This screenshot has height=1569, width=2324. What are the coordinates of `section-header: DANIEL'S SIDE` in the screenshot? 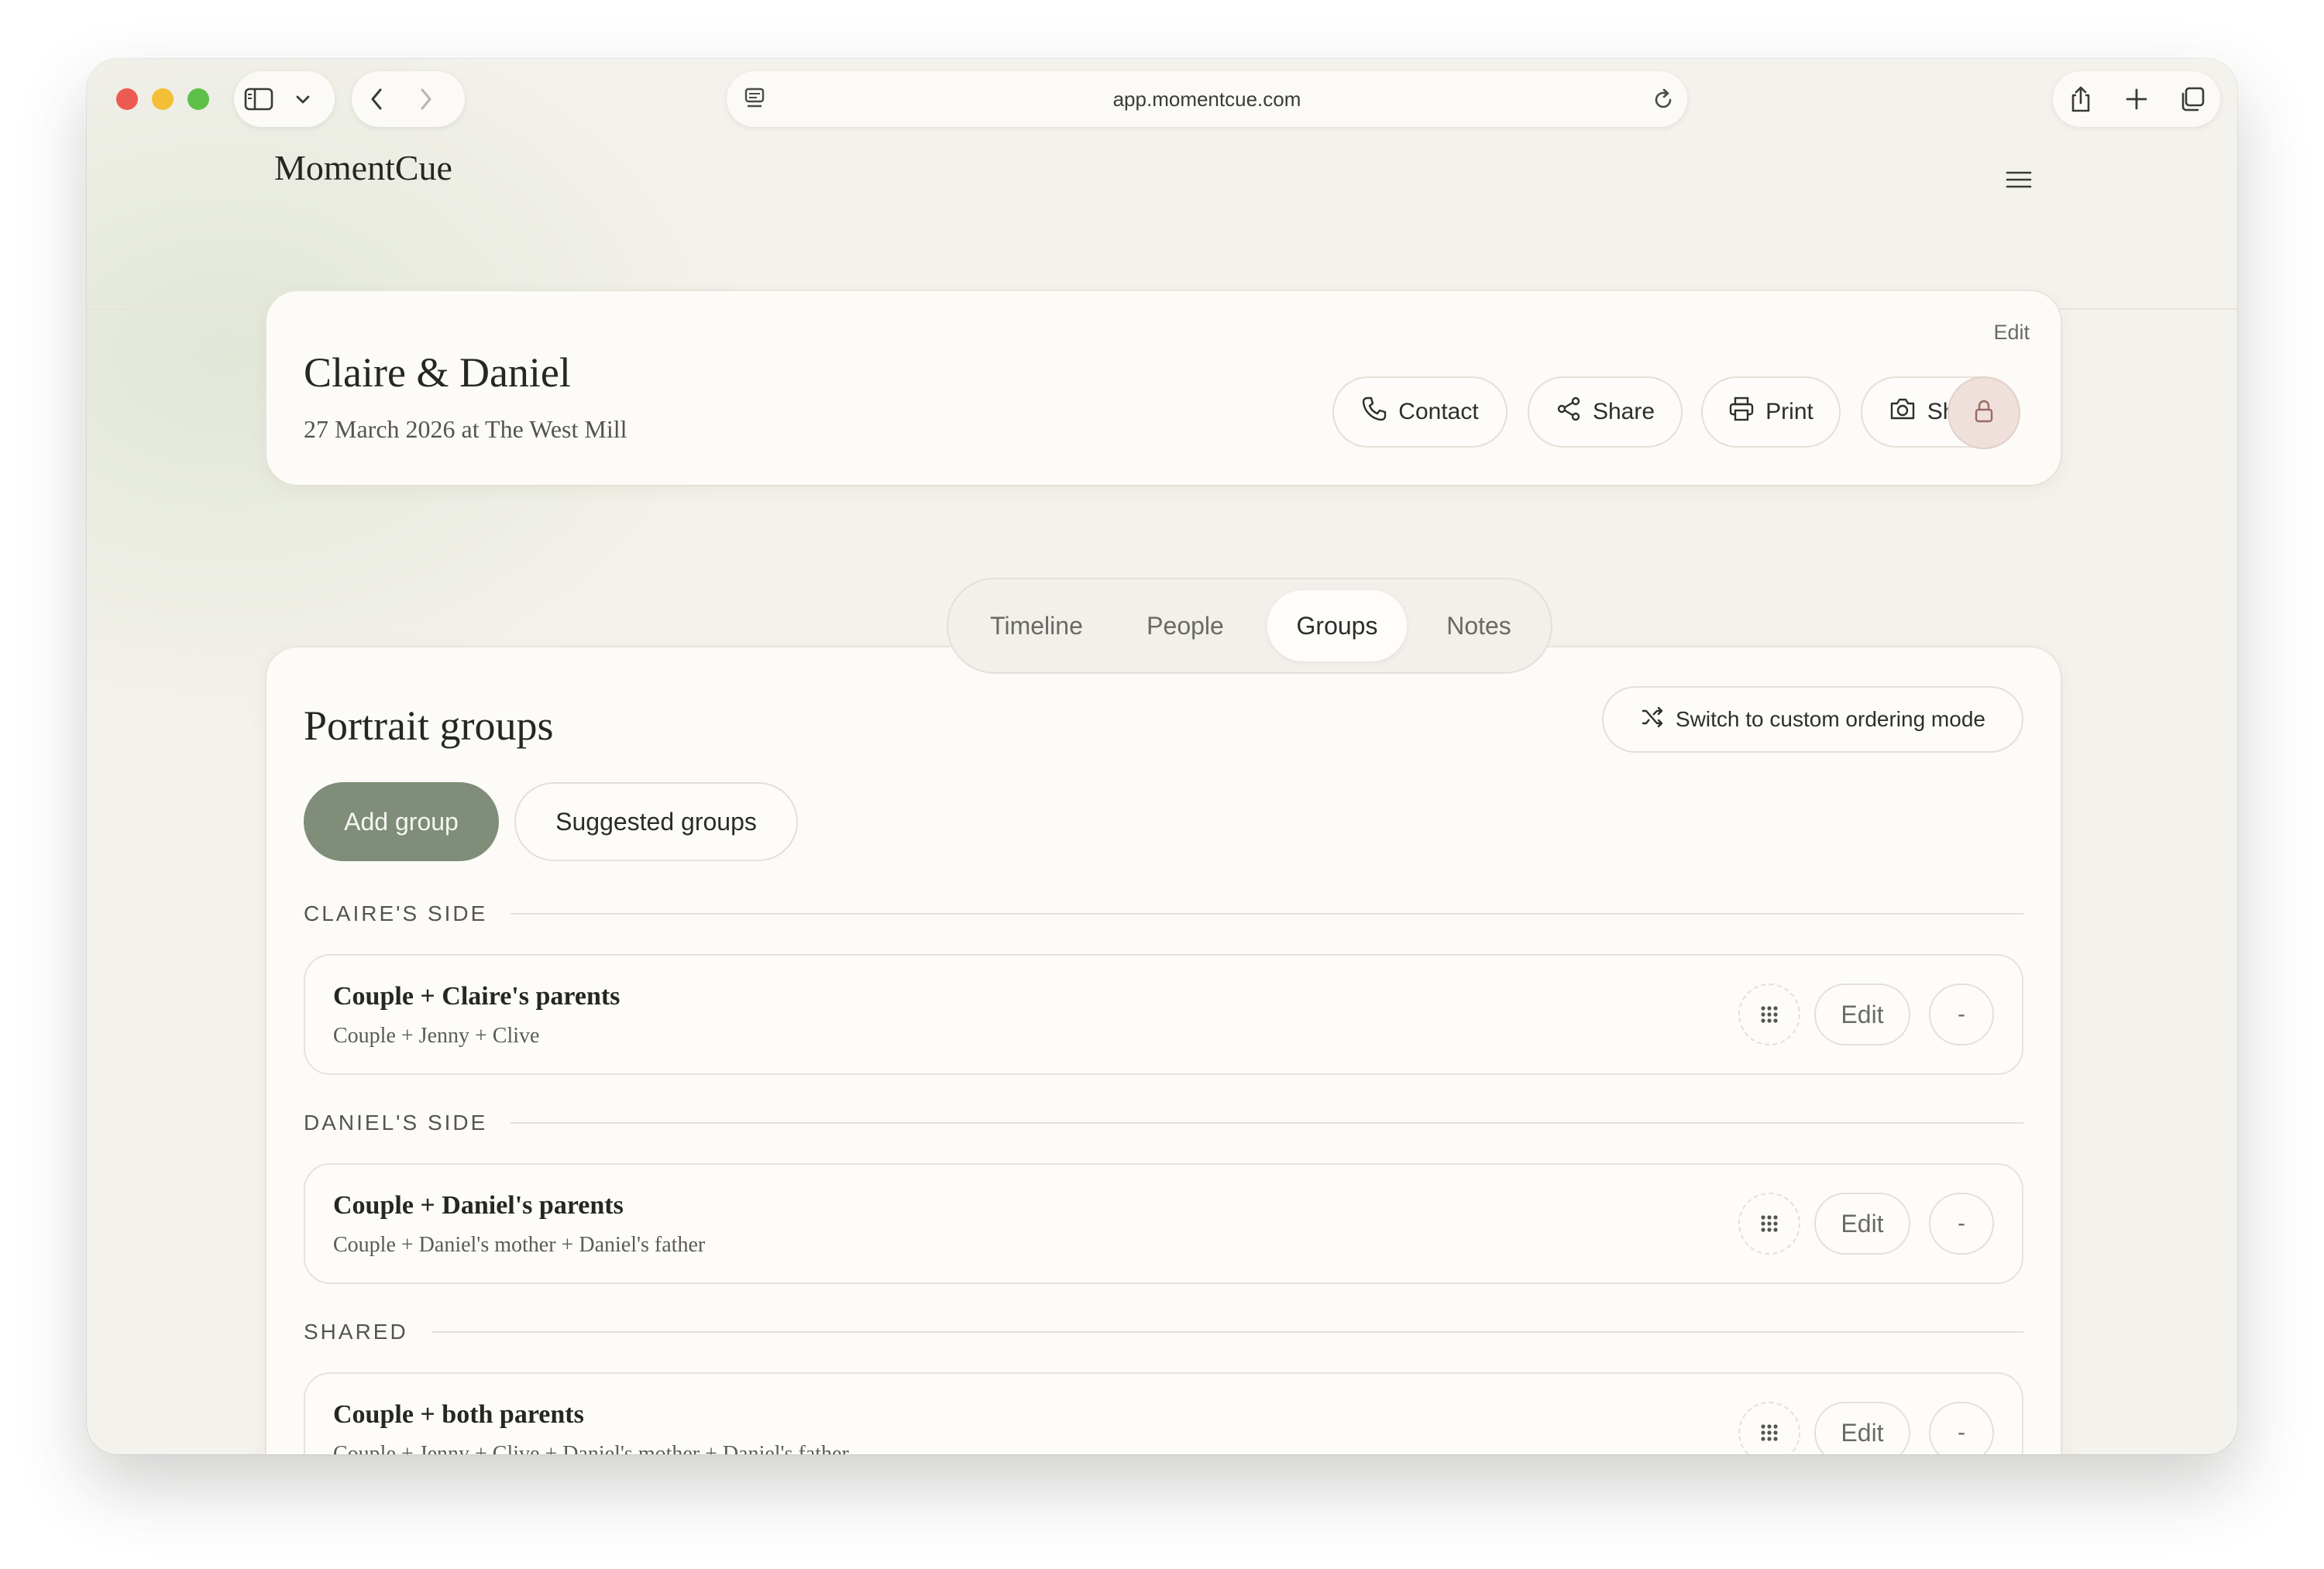 It's located at (1163, 1122).